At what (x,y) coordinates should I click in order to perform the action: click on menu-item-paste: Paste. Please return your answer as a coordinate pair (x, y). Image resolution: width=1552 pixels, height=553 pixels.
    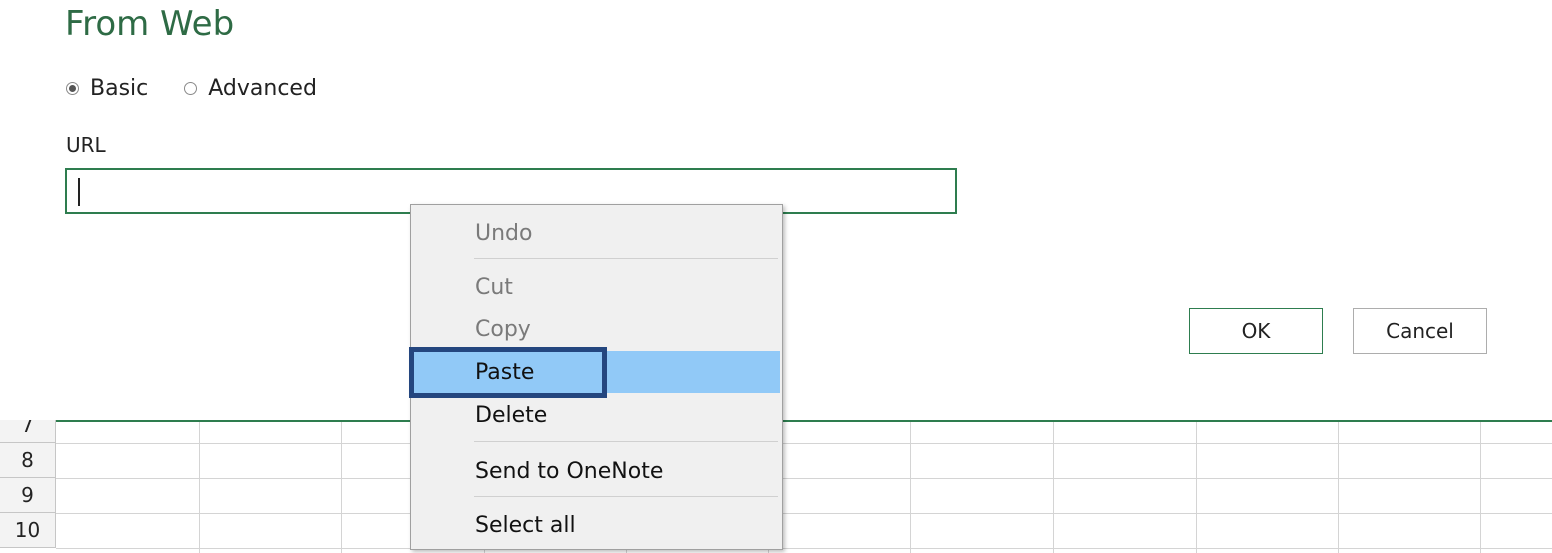
    Looking at the image, I should click on (596, 372).